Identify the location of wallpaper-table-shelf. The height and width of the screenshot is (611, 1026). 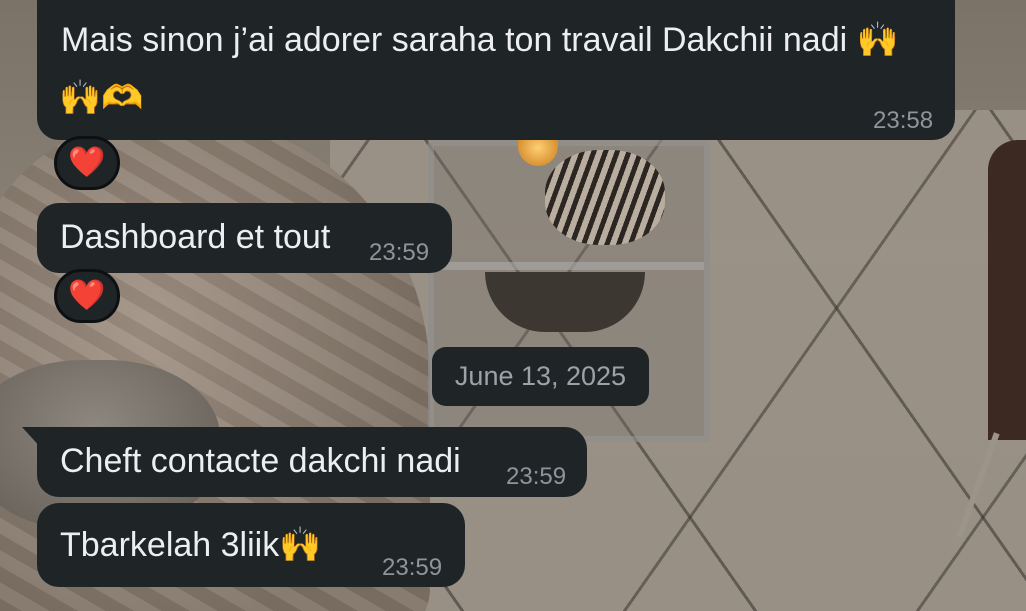
(566, 266).